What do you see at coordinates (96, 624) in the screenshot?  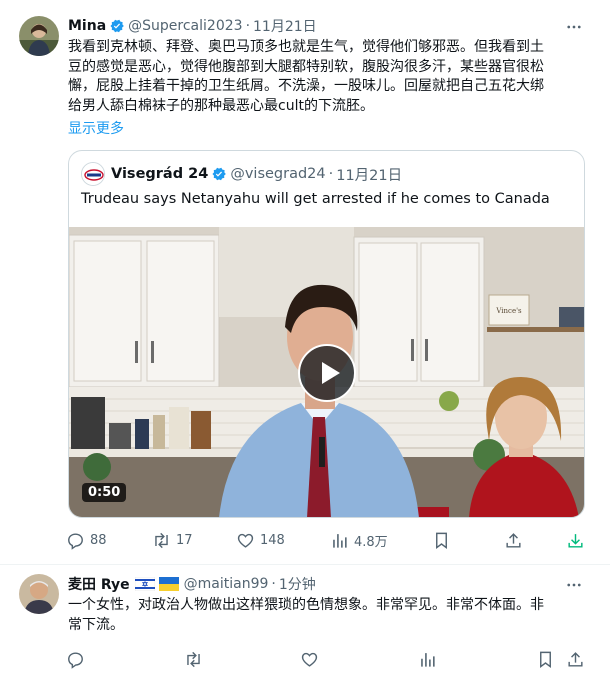 I see `tweet-text-line: 常下流。` at bounding box center [96, 624].